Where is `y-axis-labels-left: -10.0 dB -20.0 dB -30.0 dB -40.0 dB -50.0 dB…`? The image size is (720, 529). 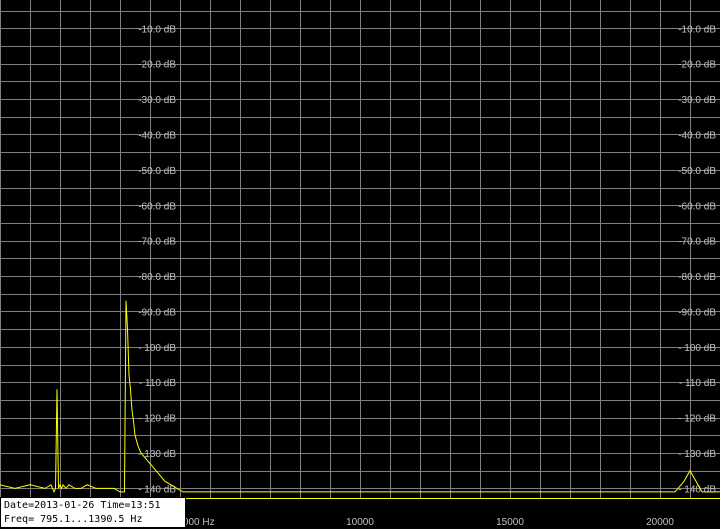 y-axis-labels-left: -10.0 dB -20.0 dB -30.0 dB -40.0 dB -50.0 dB… is located at coordinates (157, 259).